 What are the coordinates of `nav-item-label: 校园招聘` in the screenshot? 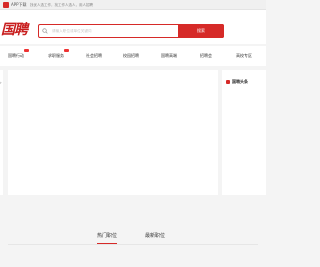 It's located at (131, 55).